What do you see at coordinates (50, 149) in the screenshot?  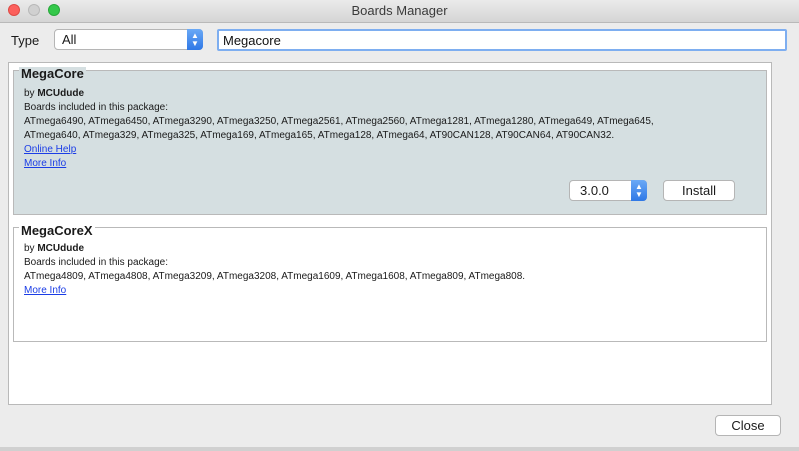 I see `online-help-link: Online Help` at bounding box center [50, 149].